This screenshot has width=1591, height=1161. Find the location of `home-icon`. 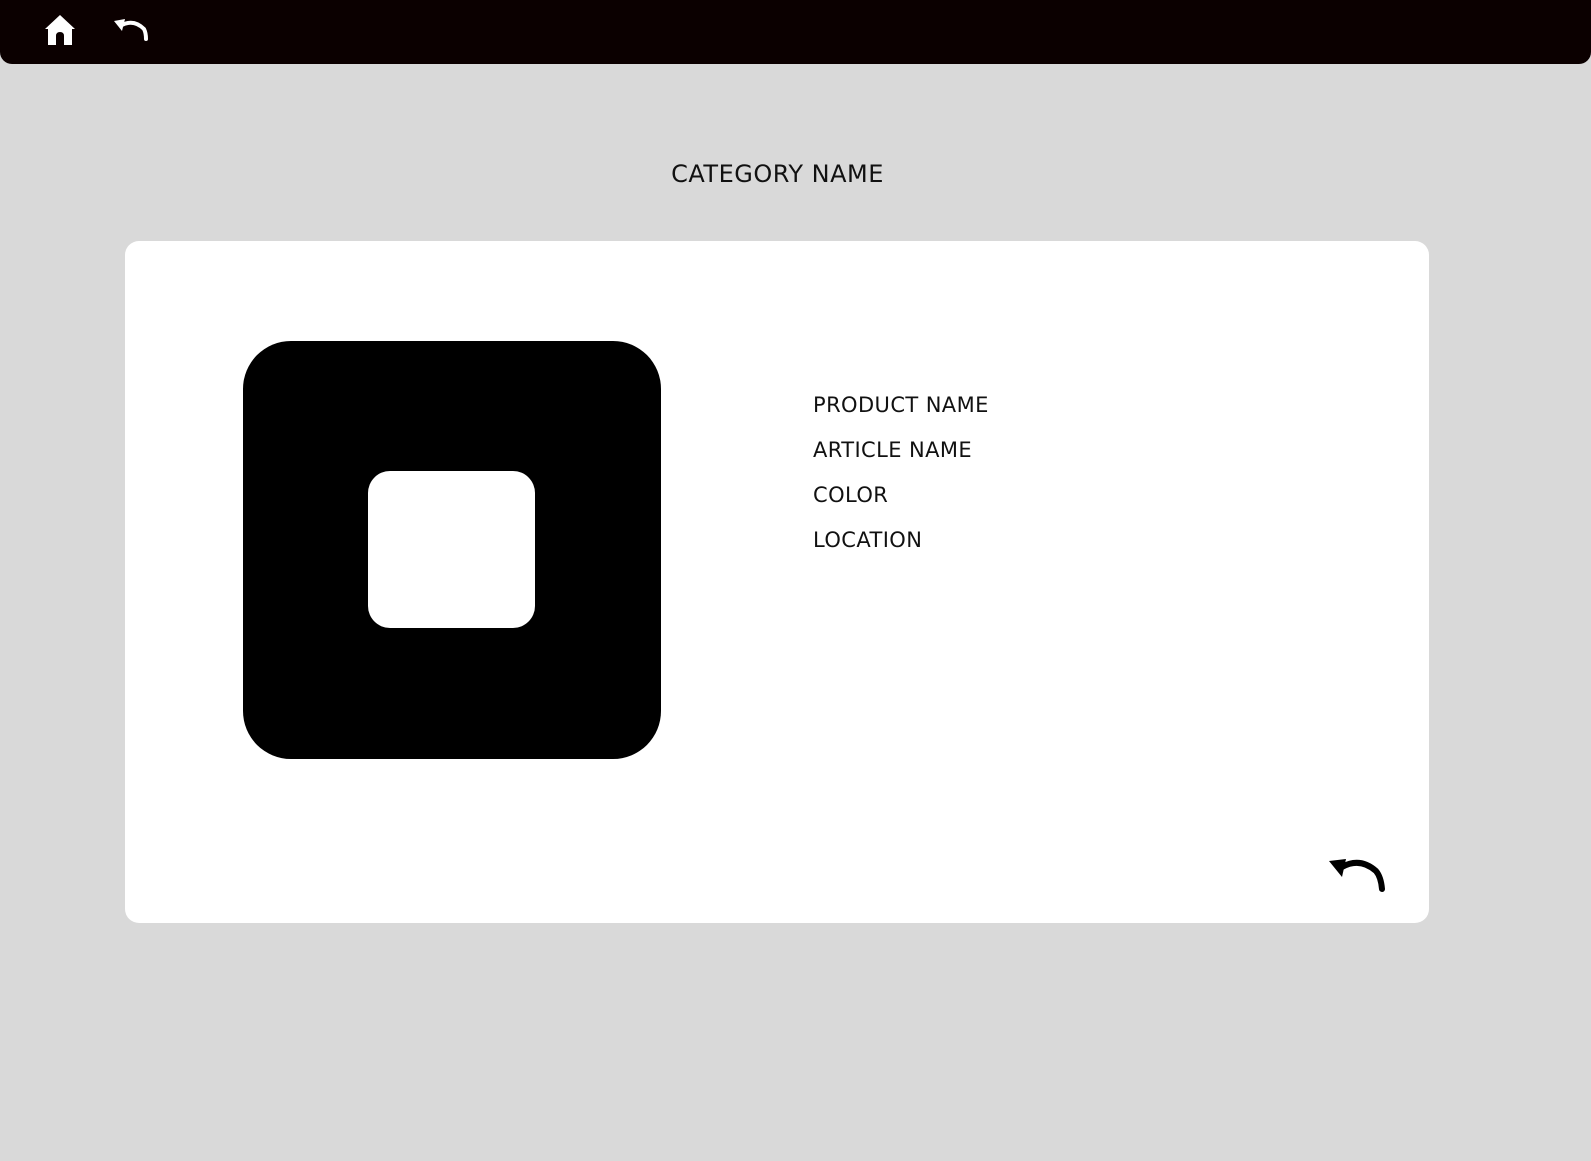

home-icon is located at coordinates (60, 32).